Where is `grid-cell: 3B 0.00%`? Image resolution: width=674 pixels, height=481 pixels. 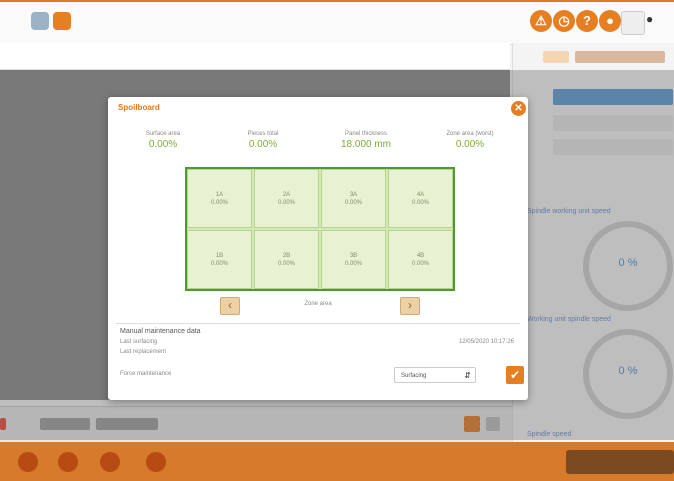
grid-cell: 3B 0.00% is located at coordinates (353, 259).